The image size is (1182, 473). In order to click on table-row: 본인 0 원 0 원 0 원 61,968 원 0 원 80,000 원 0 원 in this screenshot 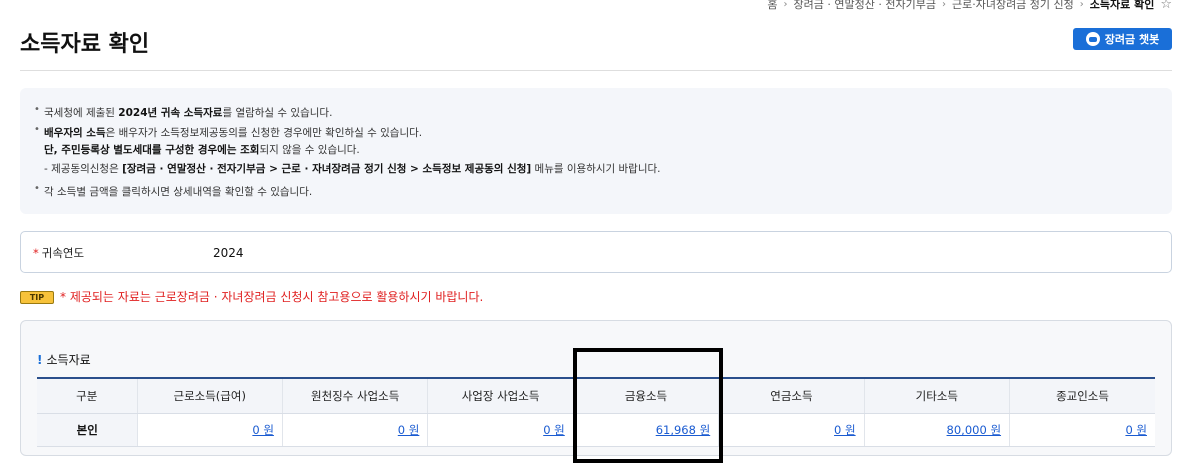, I will do `click(596, 430)`.